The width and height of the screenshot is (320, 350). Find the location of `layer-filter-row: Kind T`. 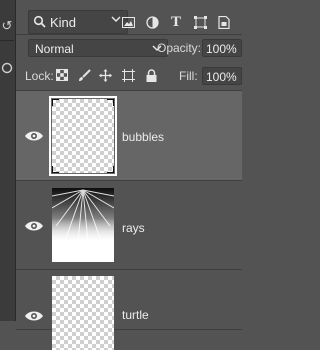

layer-filter-row: Kind T is located at coordinates (129, 20).